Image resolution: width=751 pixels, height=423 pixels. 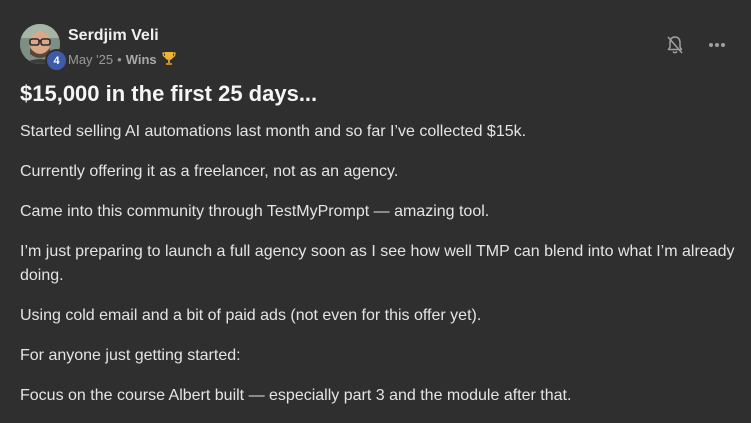 I want to click on author-avatar-wrap: 4, so click(x=44, y=48).